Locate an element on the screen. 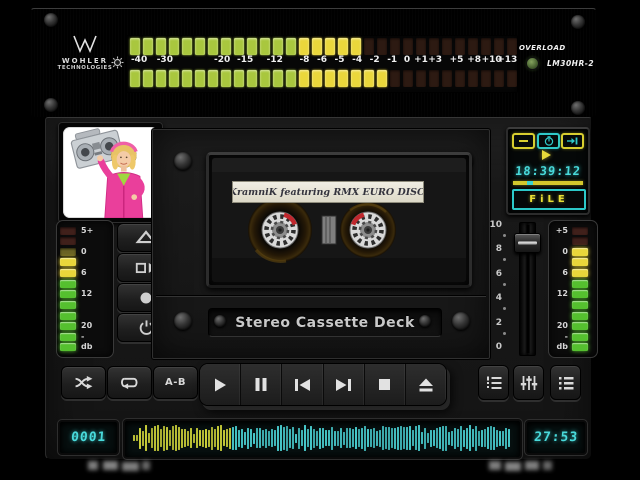  shuffle-button is located at coordinates (83, 382).